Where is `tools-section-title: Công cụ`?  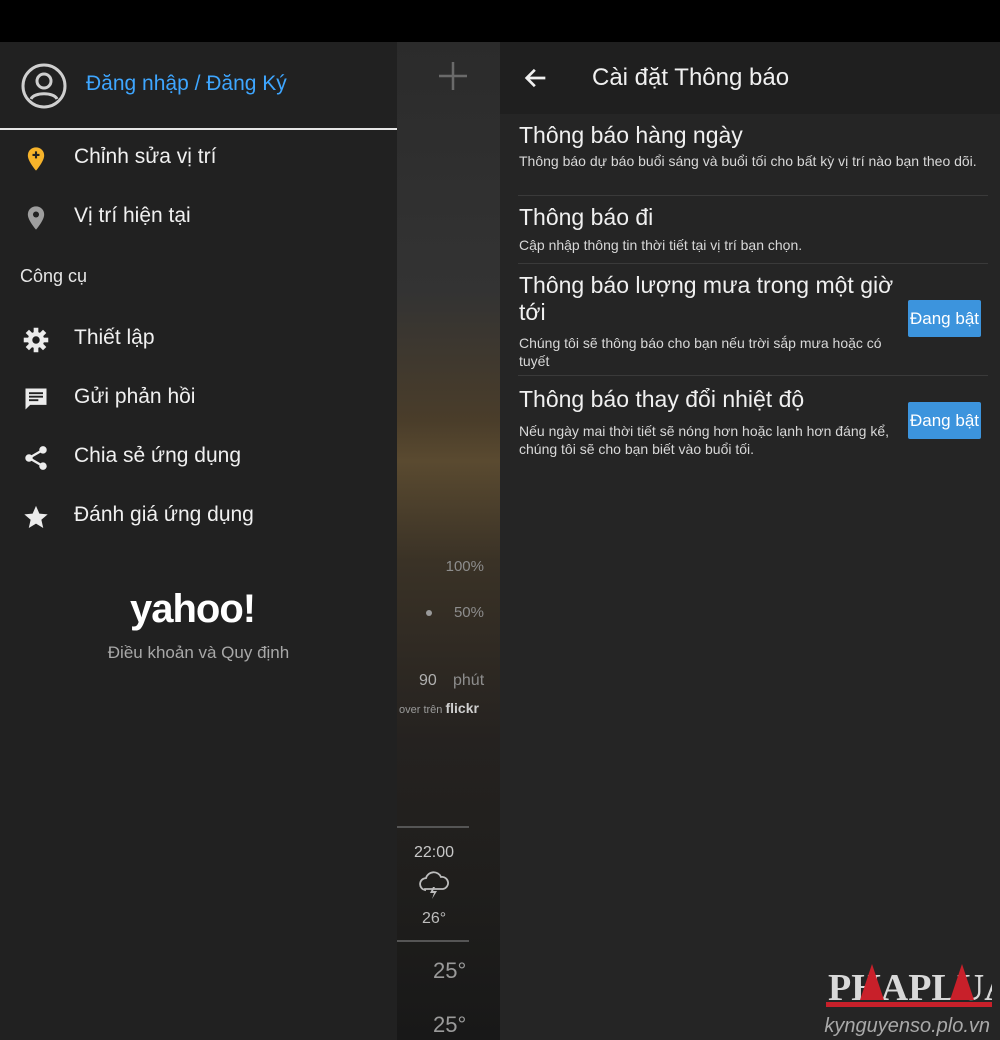 tools-section-title: Công cụ is located at coordinates (54, 276).